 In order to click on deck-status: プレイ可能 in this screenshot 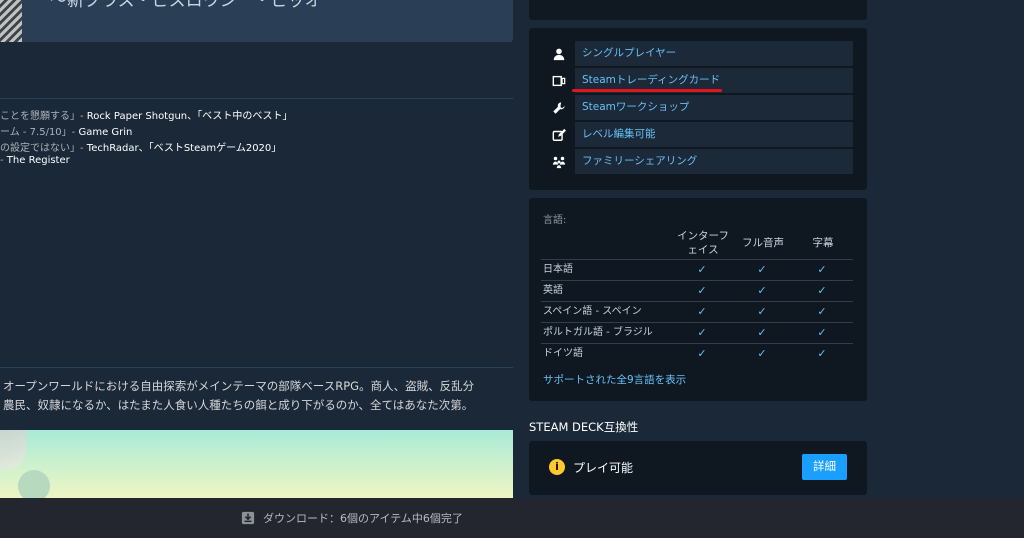, I will do `click(603, 468)`.